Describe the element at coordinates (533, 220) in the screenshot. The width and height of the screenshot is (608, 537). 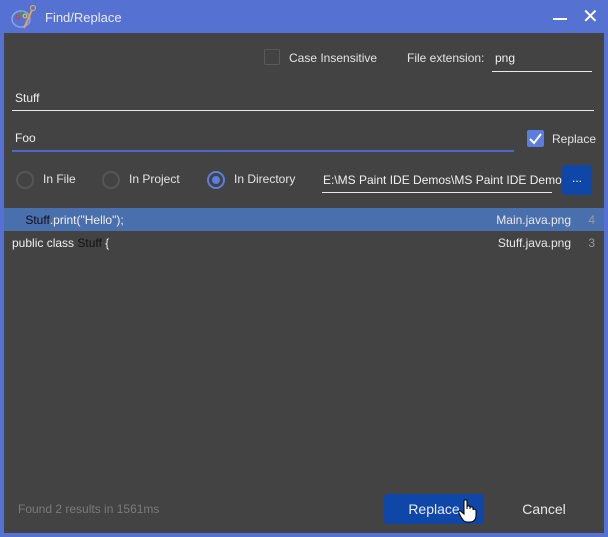
I see `result-file: Main.java.png` at that location.